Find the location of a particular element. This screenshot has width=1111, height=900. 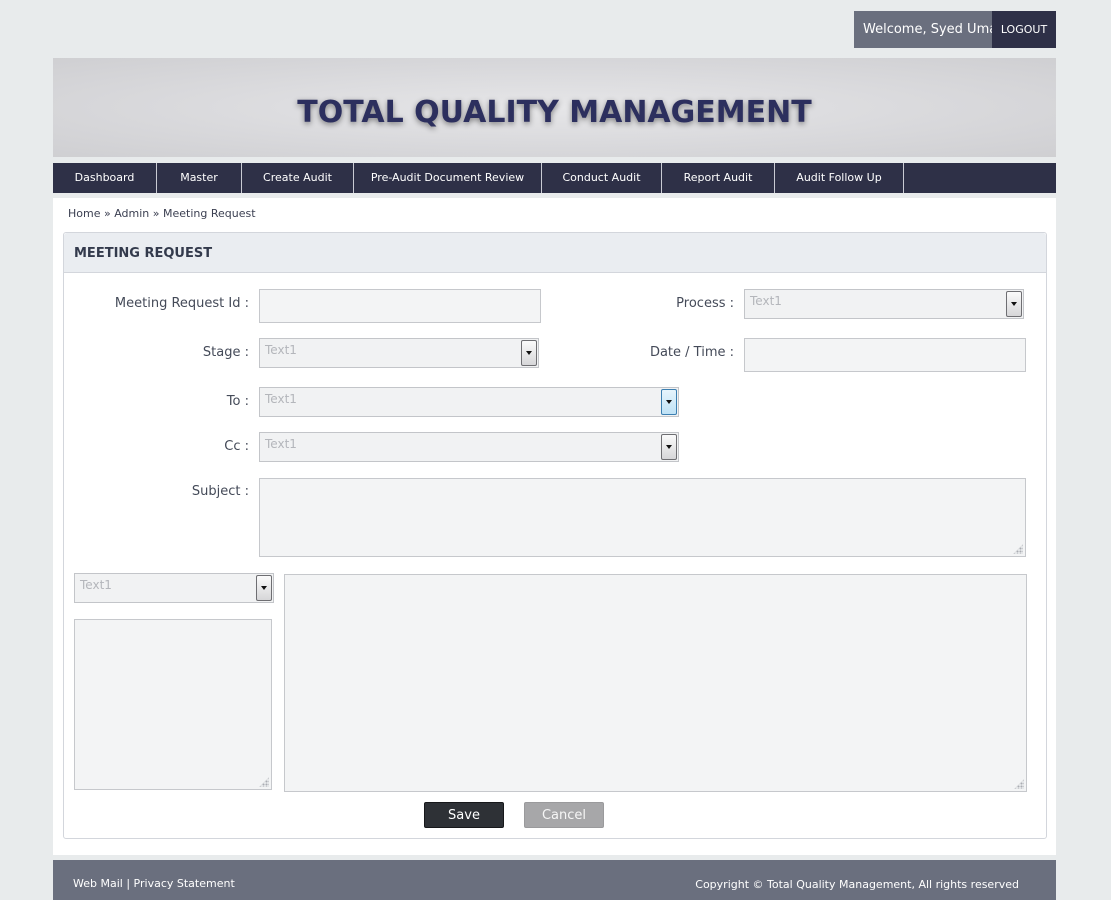

process-select-value: Text1 is located at coordinates (766, 301).